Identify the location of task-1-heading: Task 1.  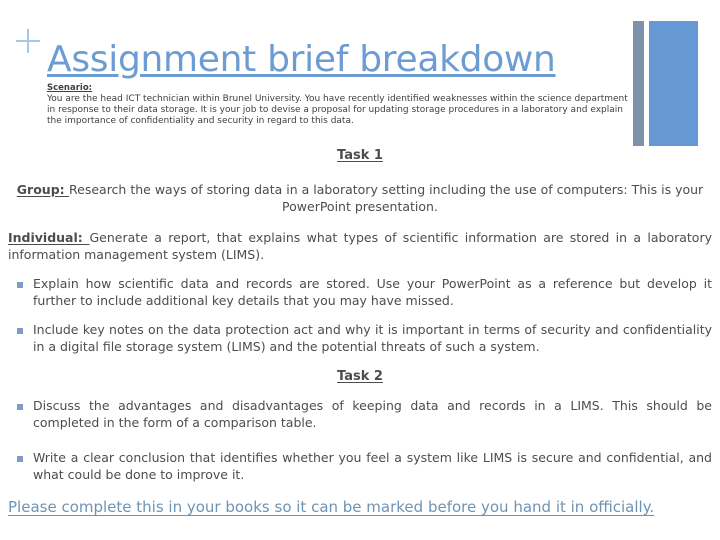
(360, 155).